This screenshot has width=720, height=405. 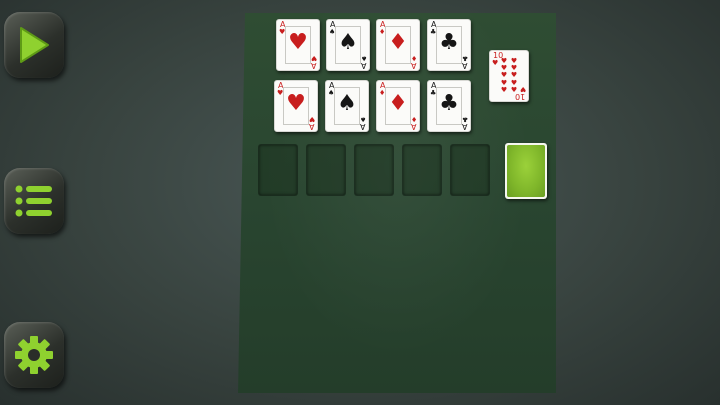 I want to click on settings-button, so click(x=34, y=355).